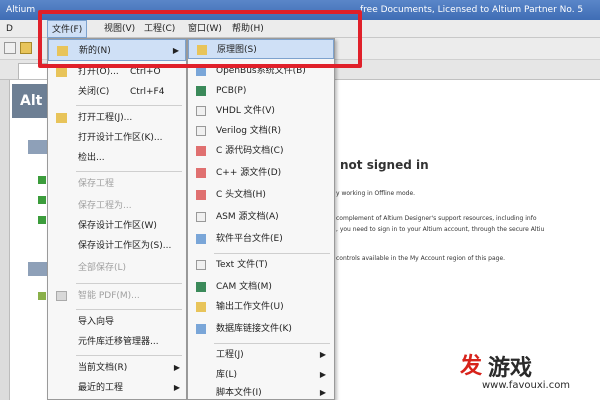 This screenshot has width=600, height=400. I want to click on menu-item-label: 工程(J), so click(230, 355).